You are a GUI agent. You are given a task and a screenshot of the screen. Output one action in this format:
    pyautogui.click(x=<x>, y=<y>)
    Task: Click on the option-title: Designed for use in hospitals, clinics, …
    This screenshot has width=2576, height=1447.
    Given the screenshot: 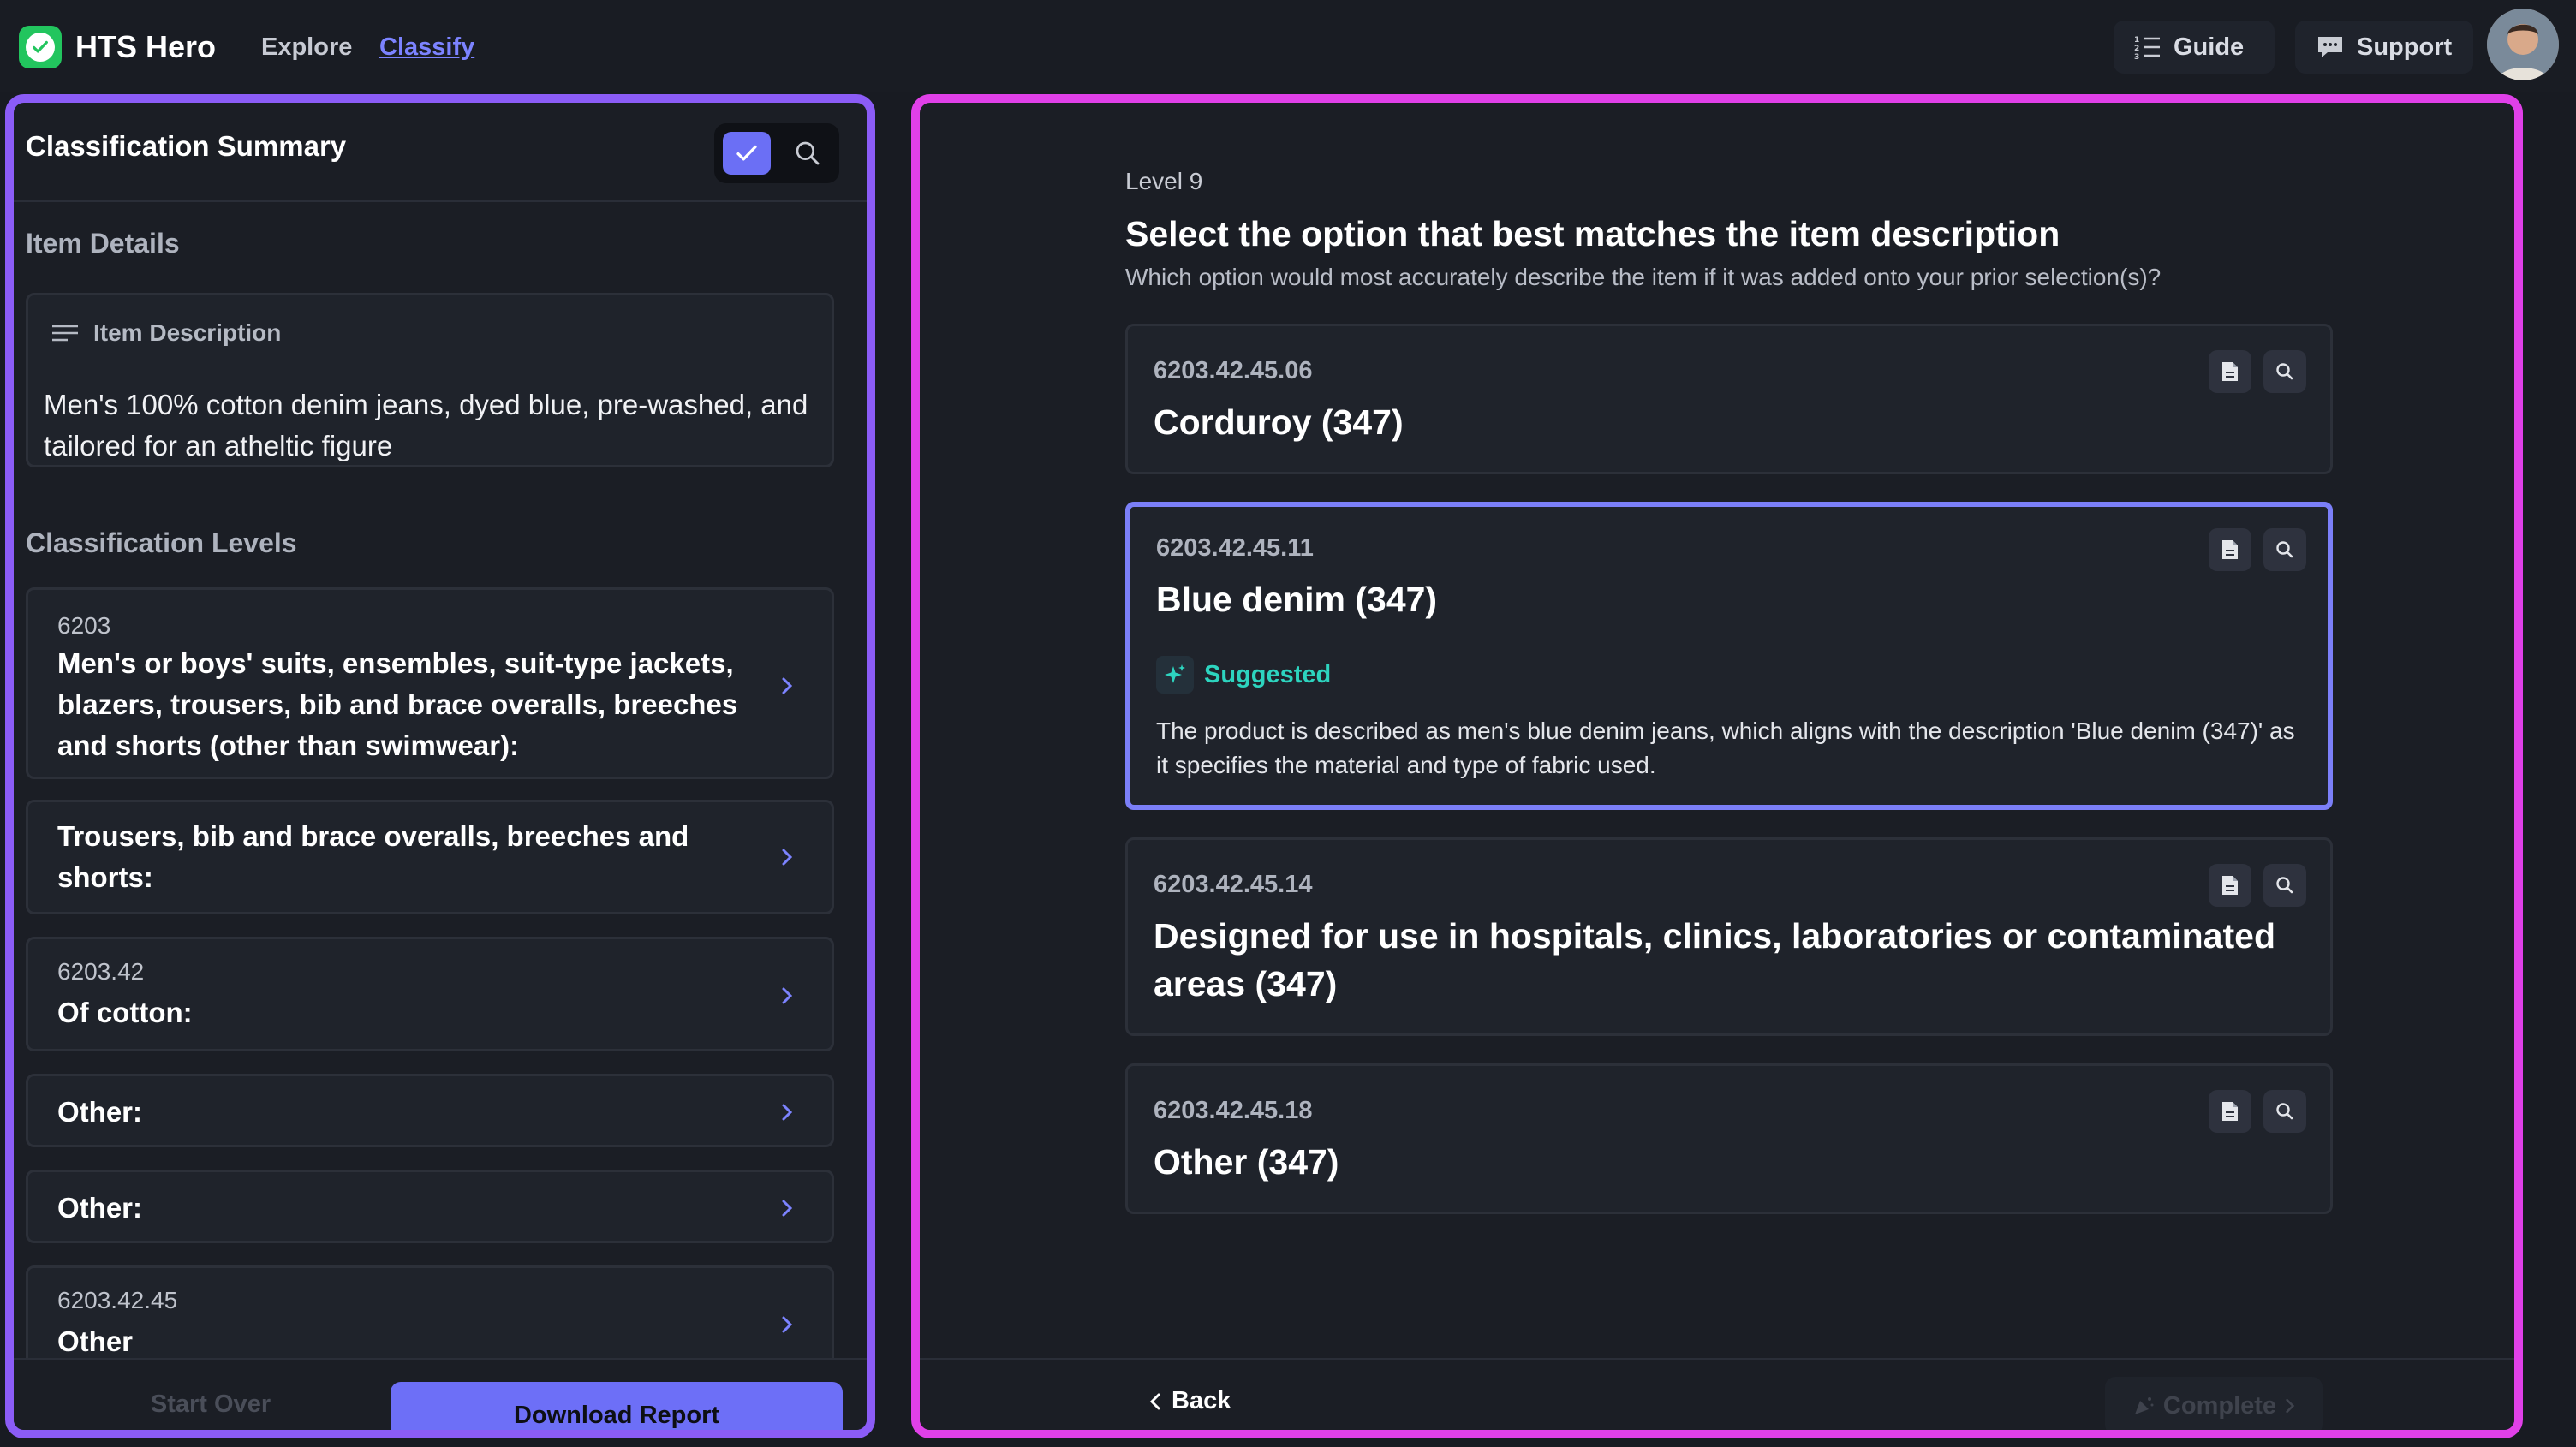 What is the action you would take?
    pyautogui.click(x=1715, y=959)
    